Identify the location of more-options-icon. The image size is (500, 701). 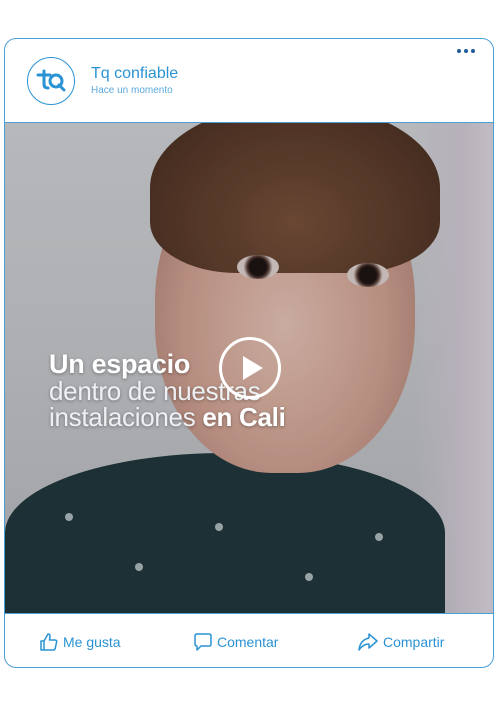
(466, 51).